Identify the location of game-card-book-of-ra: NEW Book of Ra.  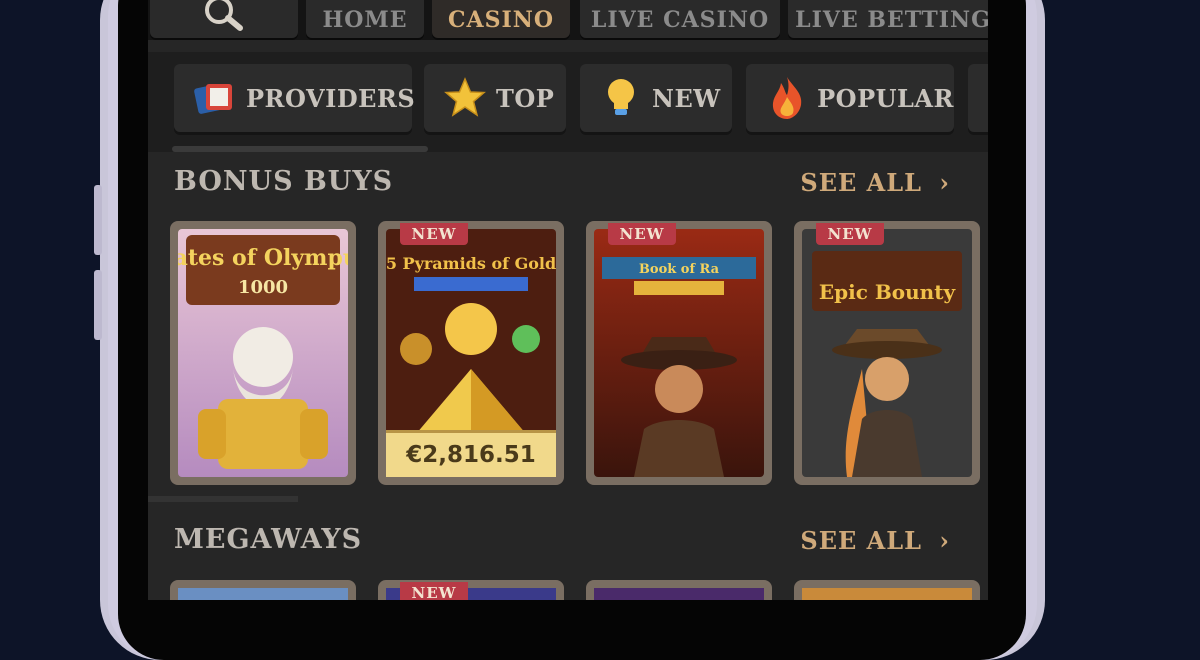
(679, 353).